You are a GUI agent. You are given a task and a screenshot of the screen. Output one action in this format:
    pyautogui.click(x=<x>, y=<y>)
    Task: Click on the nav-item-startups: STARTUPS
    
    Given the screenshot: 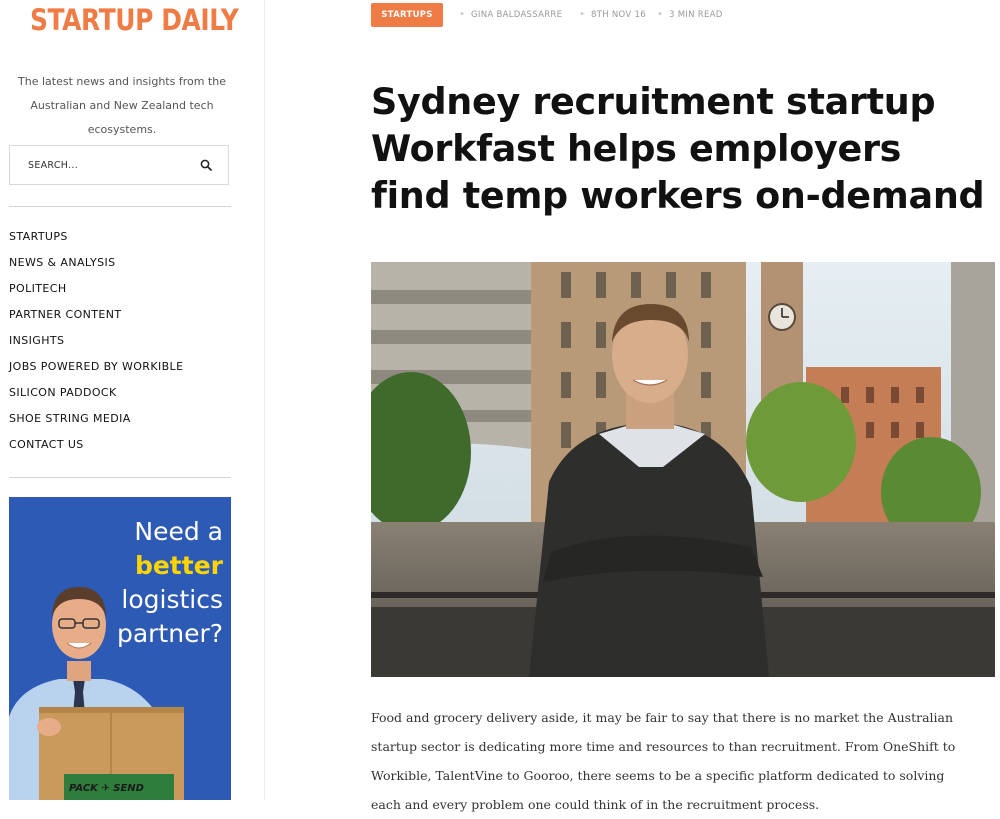 What is the action you would take?
    pyautogui.click(x=96, y=239)
    